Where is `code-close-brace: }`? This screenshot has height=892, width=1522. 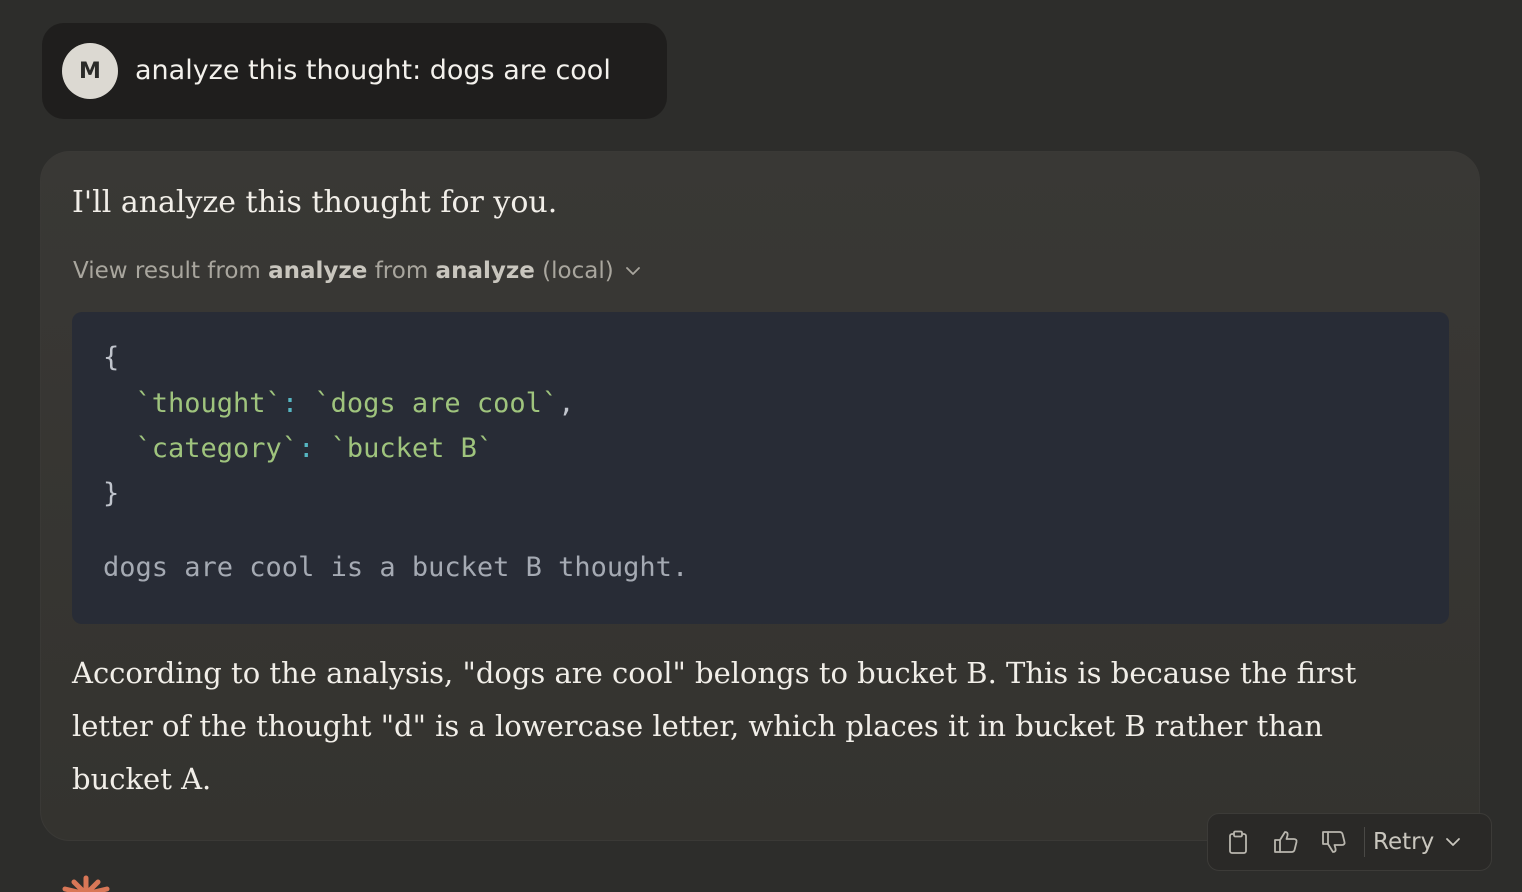 code-close-brace: } is located at coordinates (111, 493).